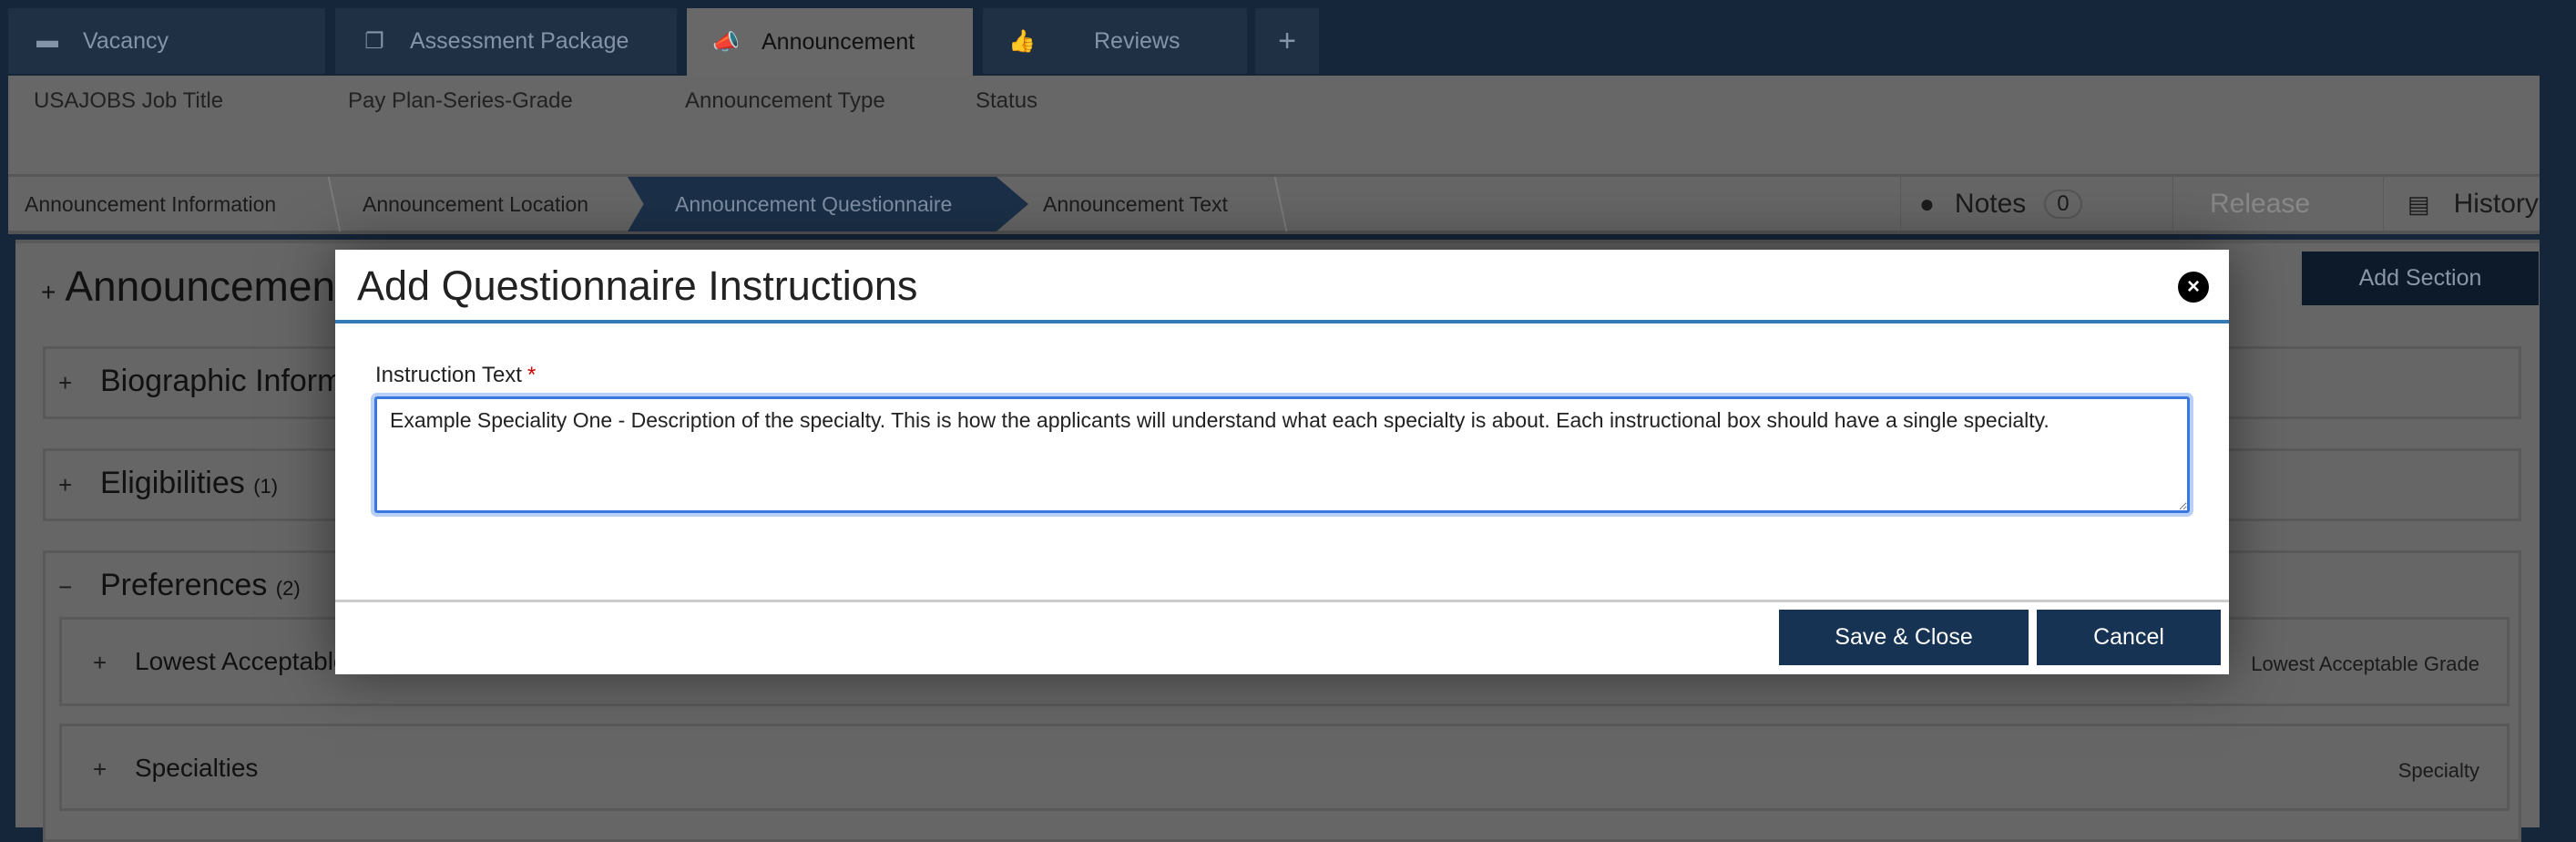 The height and width of the screenshot is (842, 2576). Describe the element at coordinates (1282, 286) in the screenshot. I see `dialog-header: Add Questionnaire Instructions ×` at that location.